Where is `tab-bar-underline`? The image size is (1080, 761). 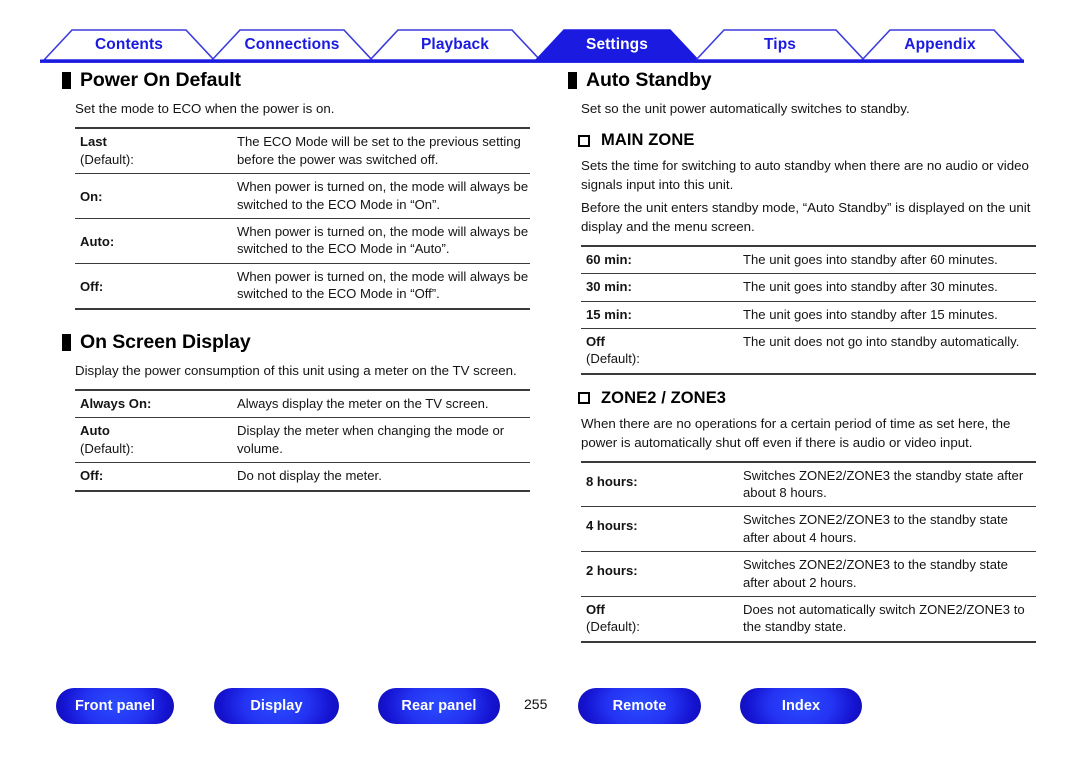 tab-bar-underline is located at coordinates (532, 61).